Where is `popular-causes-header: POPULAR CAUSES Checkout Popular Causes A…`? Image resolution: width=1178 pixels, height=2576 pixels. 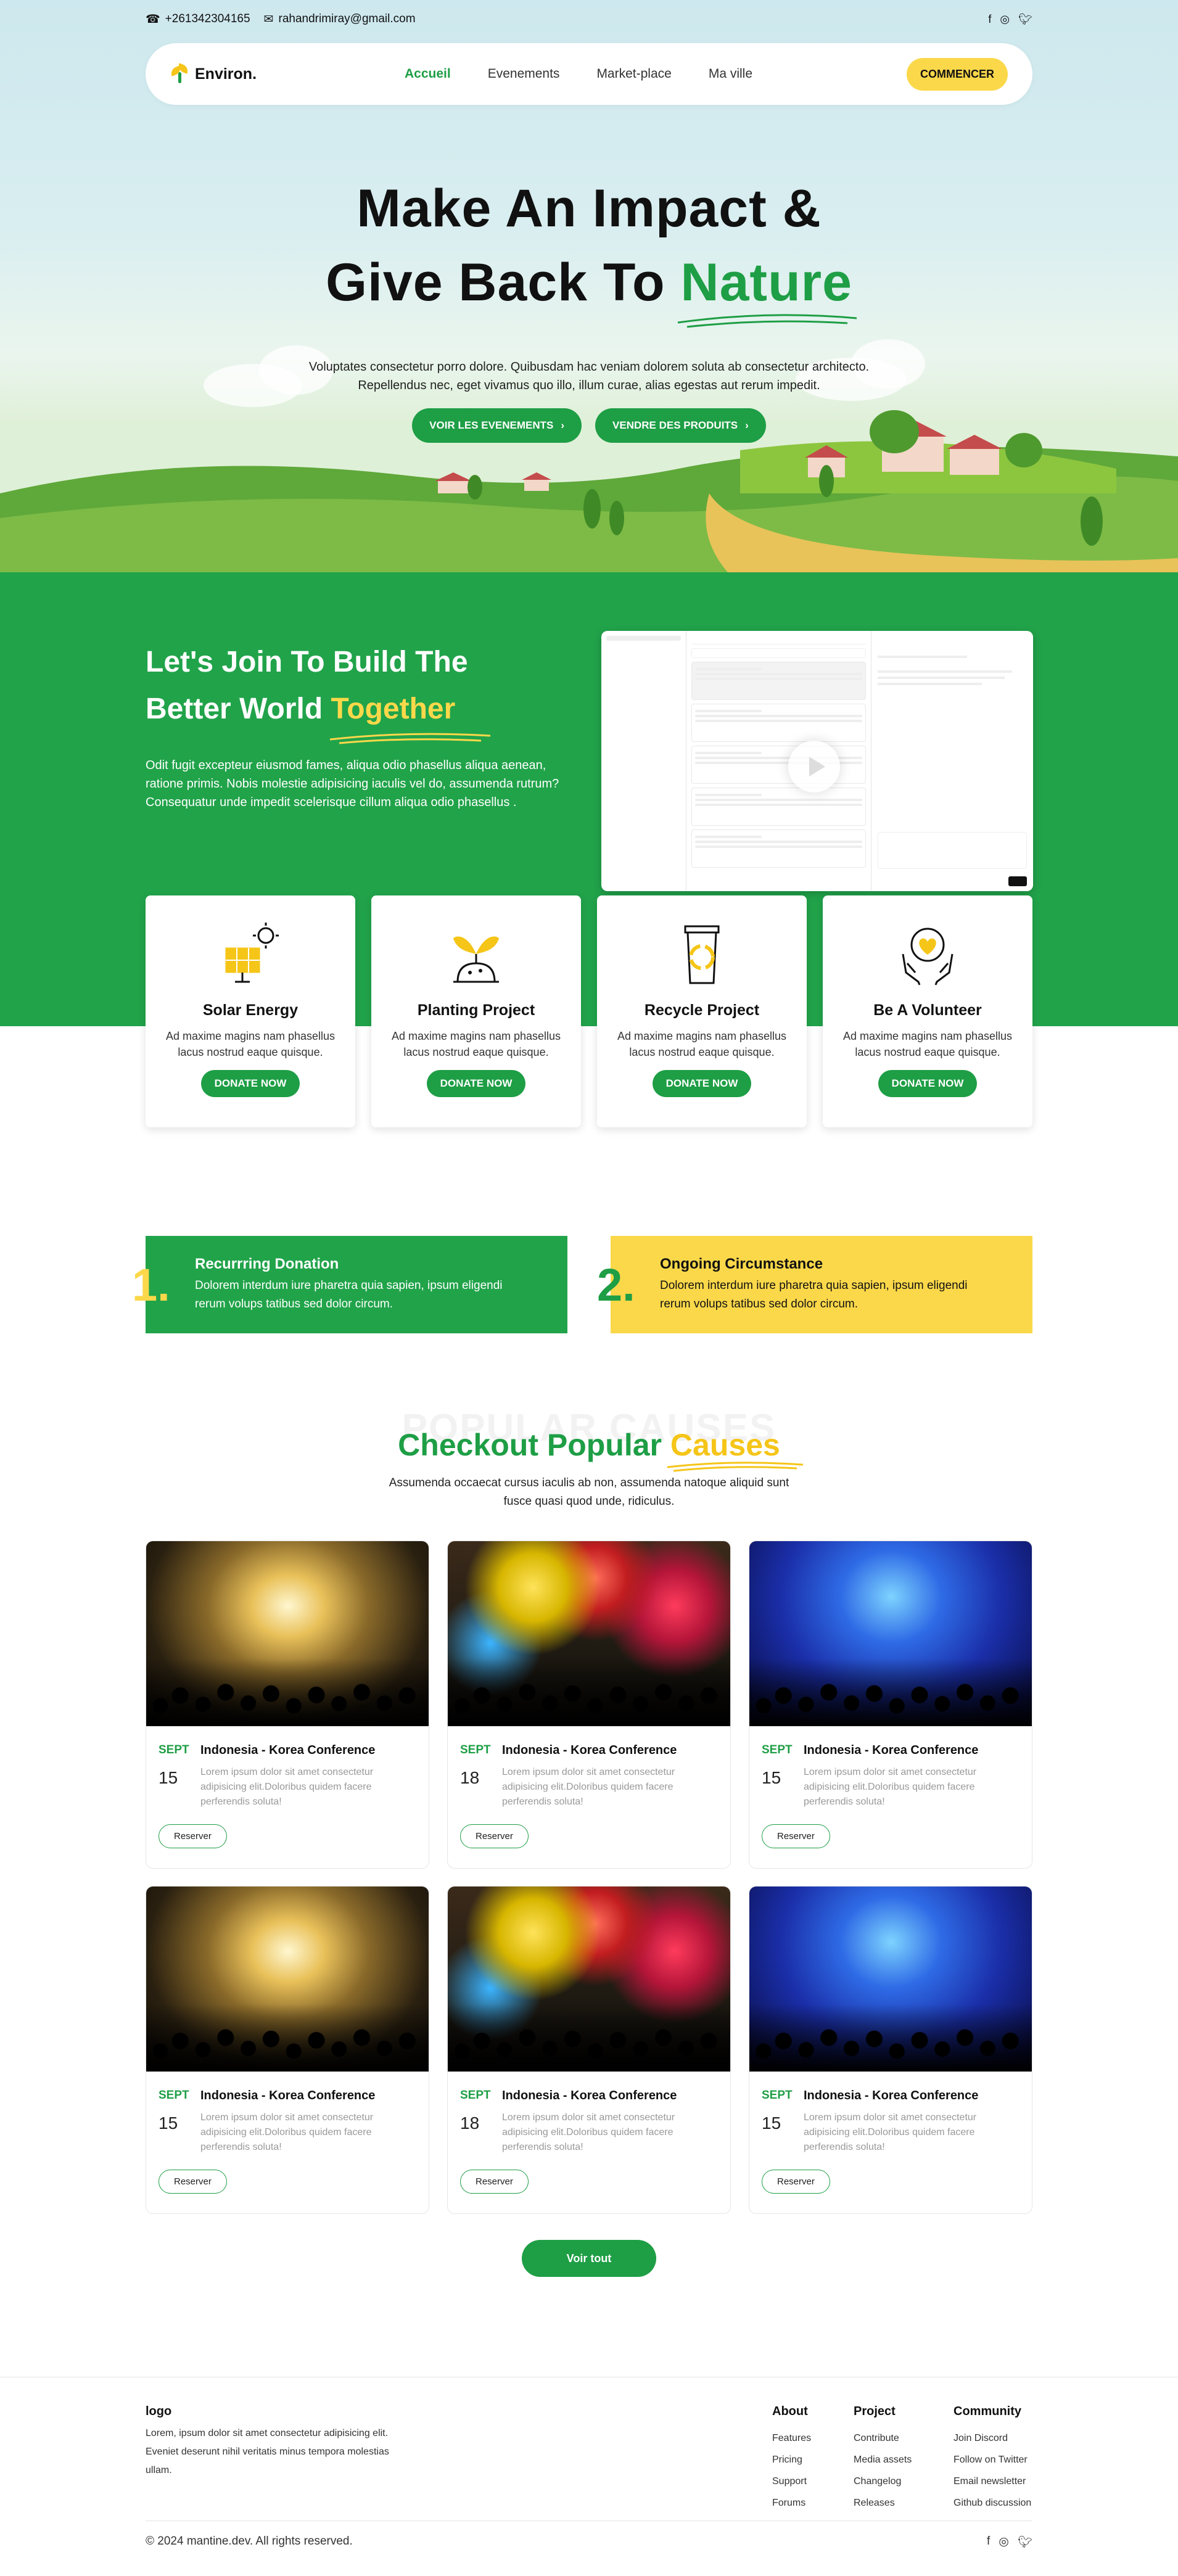 popular-causes-header: POPULAR CAUSES Checkout Popular Causes A… is located at coordinates (589, 1462).